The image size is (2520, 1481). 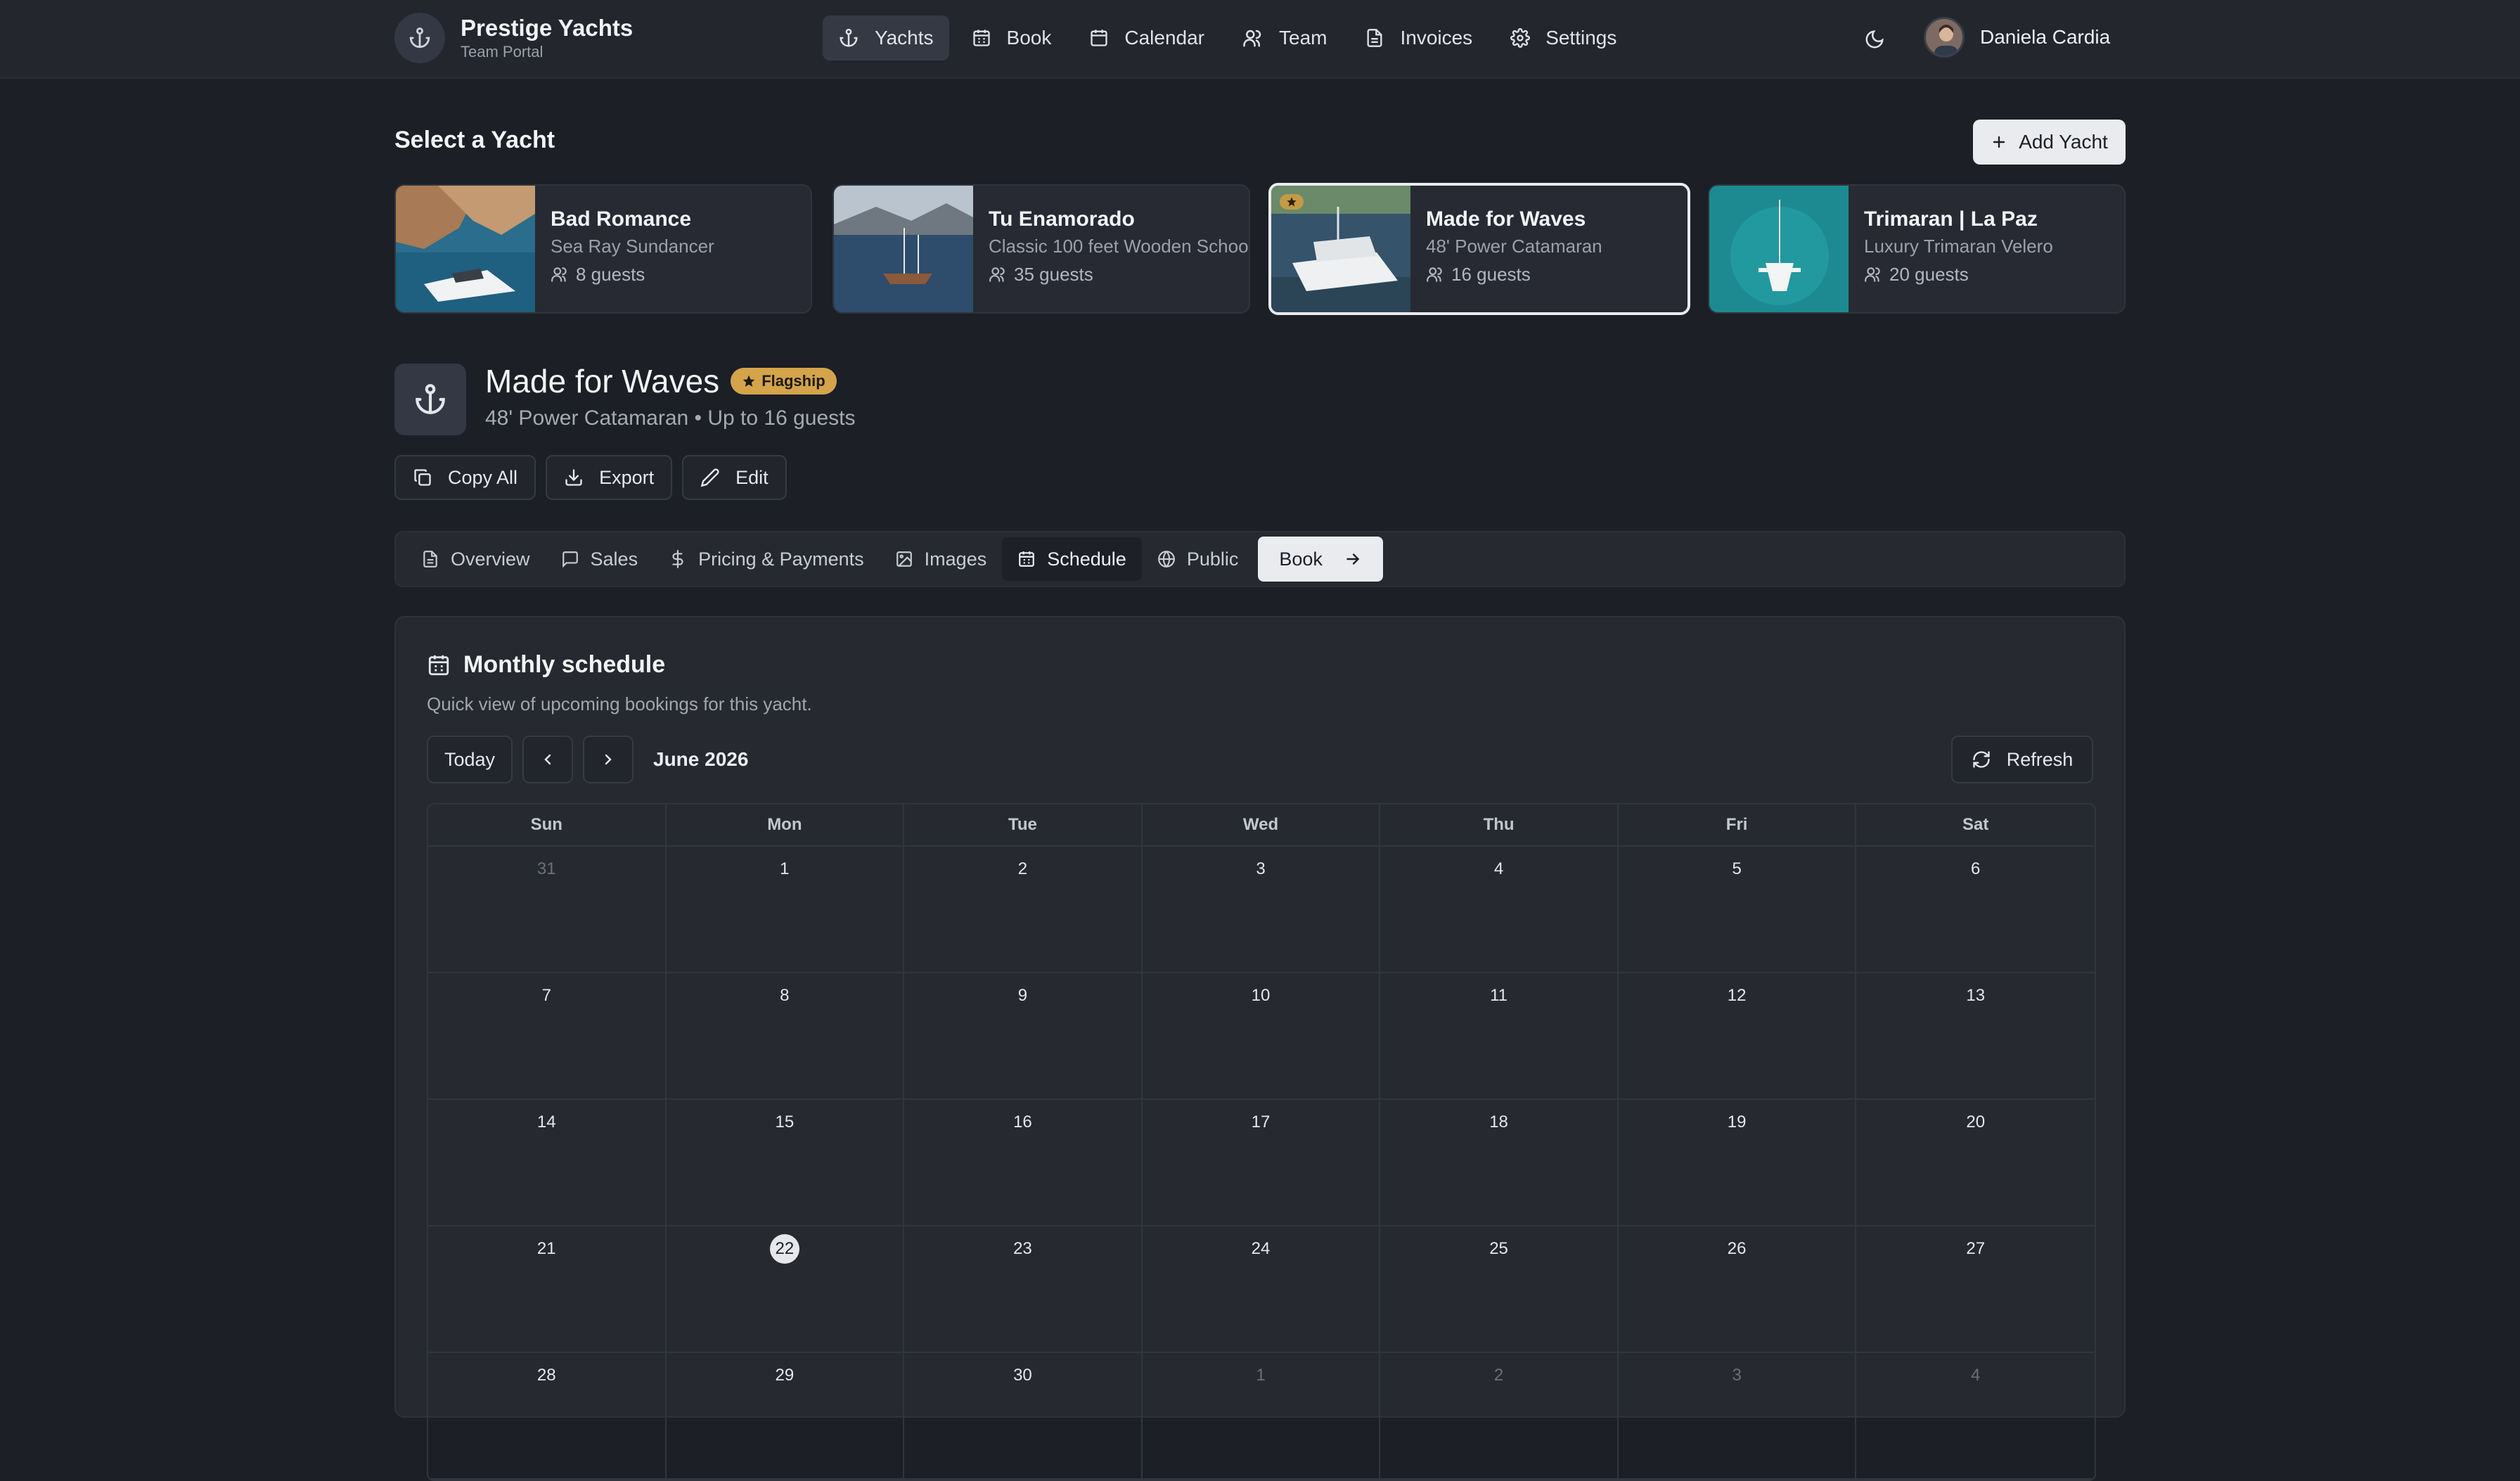 I want to click on day-number: 1, so click(x=785, y=868).